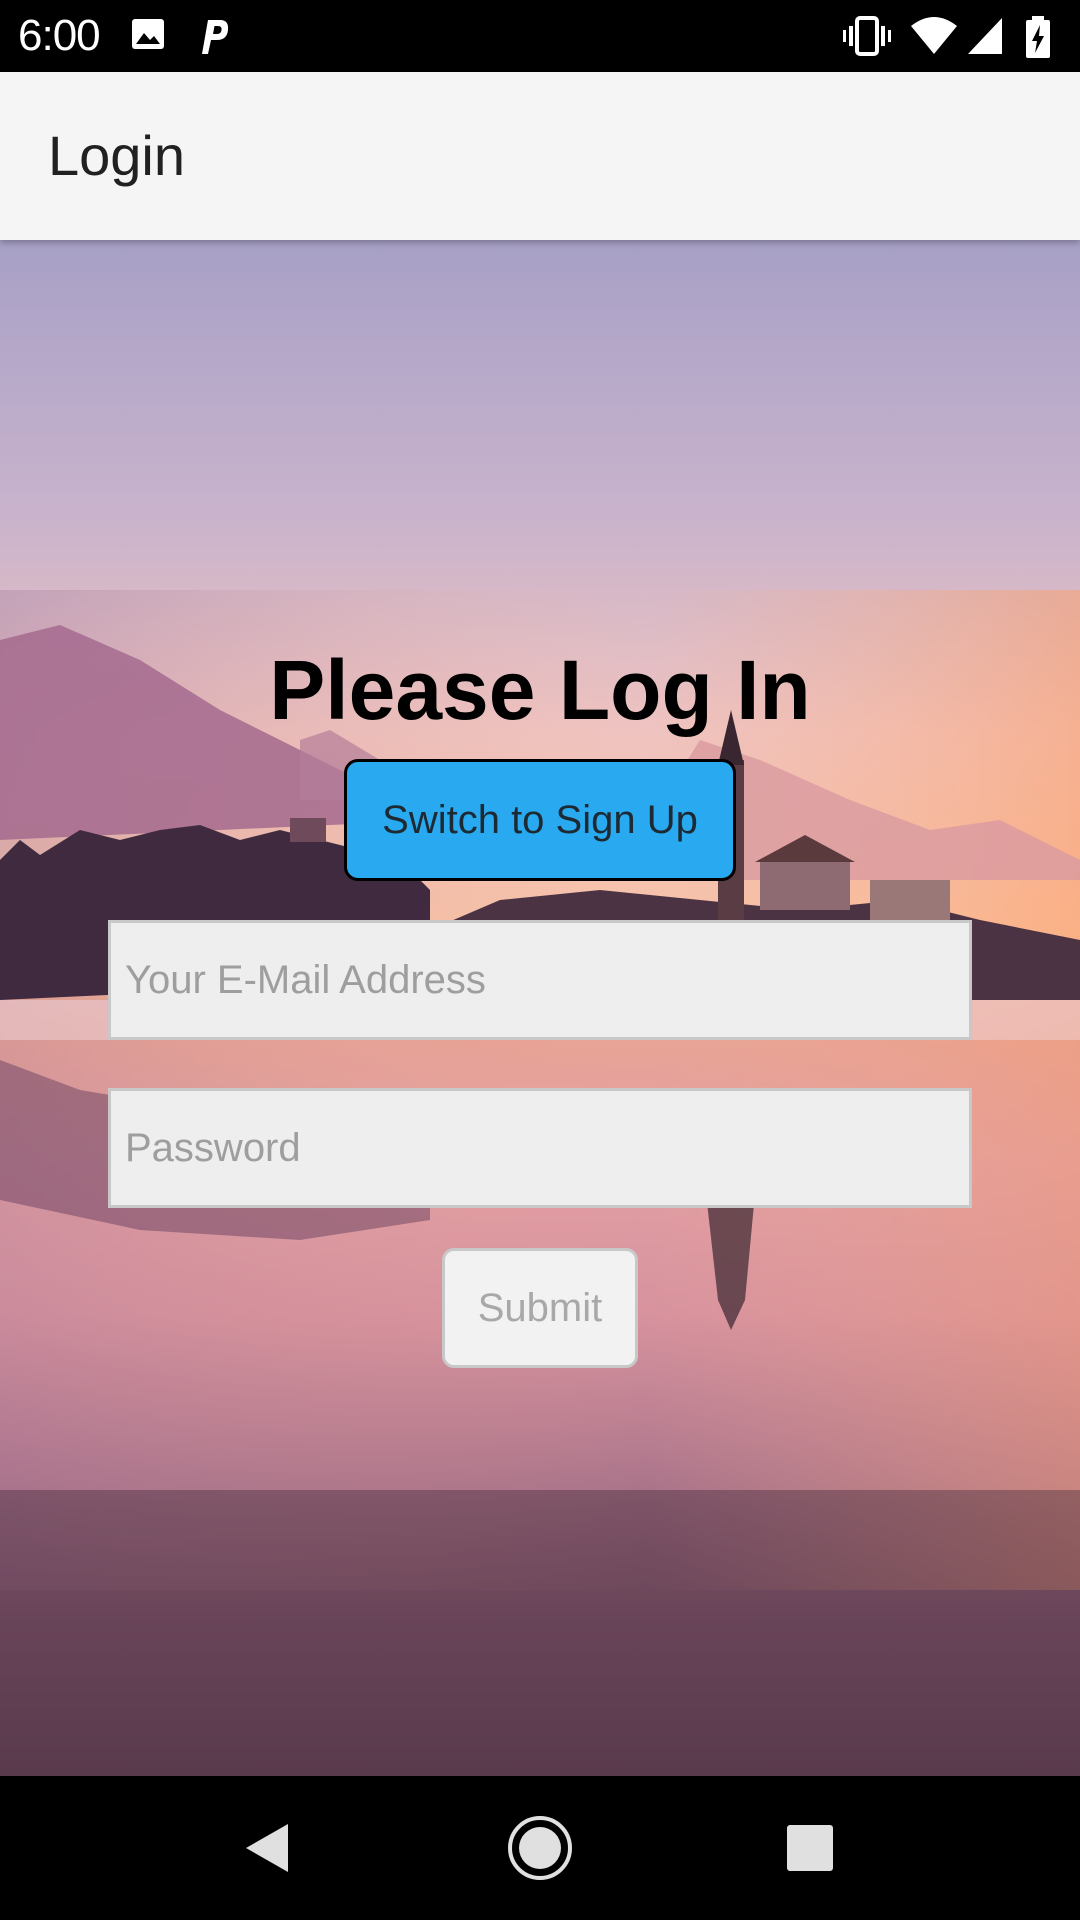 The width and height of the screenshot is (1080, 1920). I want to click on vibrate-icon, so click(867, 36).